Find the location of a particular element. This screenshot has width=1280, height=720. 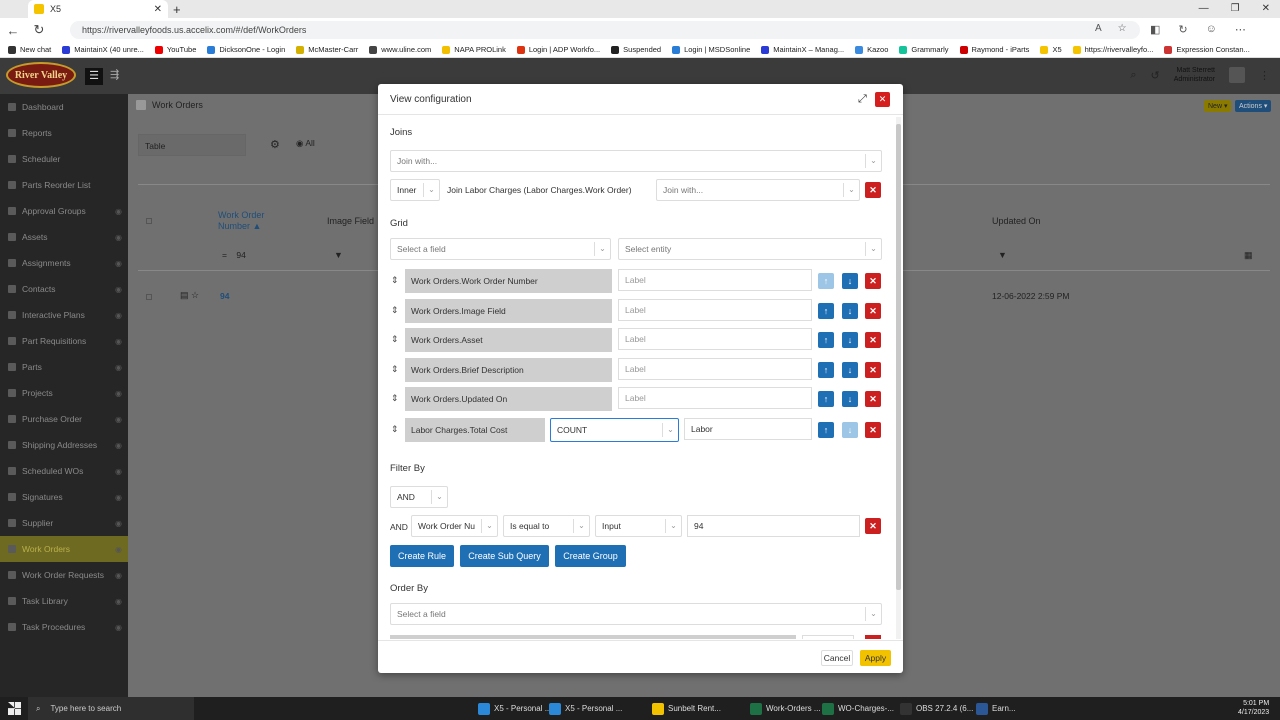

read-aloud-icon: A is located at coordinates (1098, 28).